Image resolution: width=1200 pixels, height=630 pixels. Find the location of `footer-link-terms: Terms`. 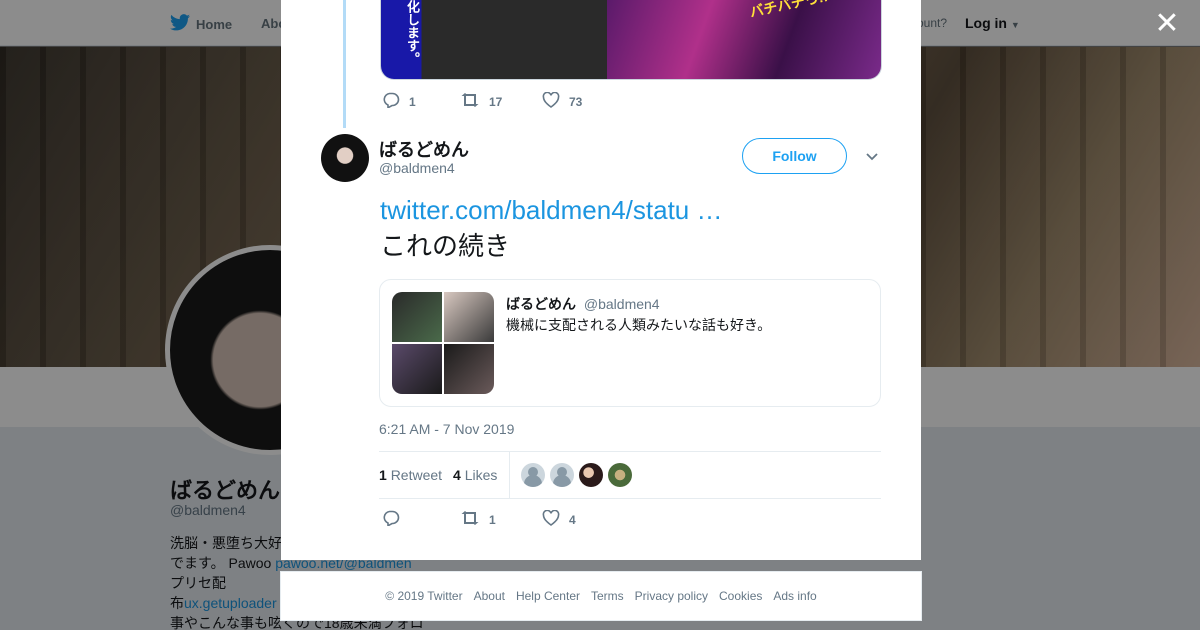

footer-link-terms: Terms is located at coordinates (607, 596).